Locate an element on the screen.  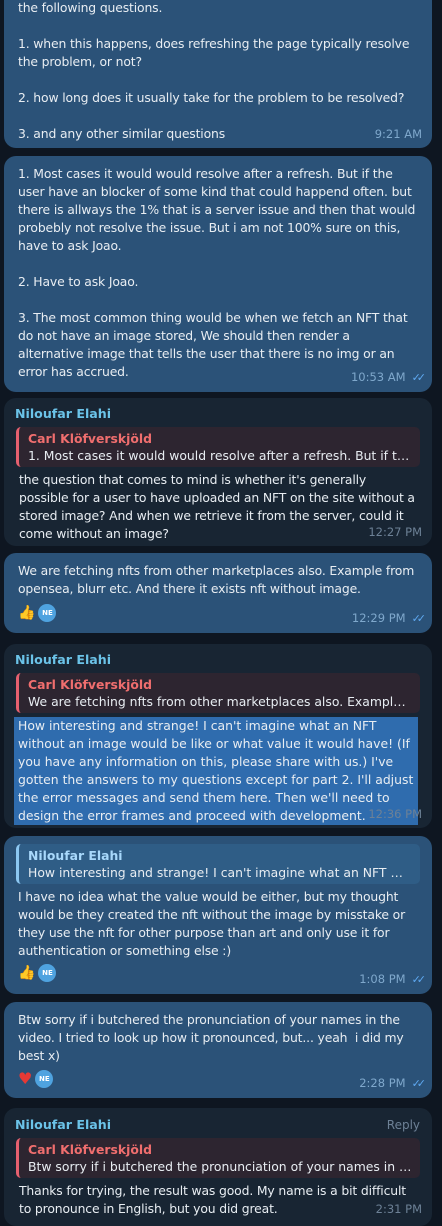
message-time: 12:36 PM is located at coordinates (395, 814).